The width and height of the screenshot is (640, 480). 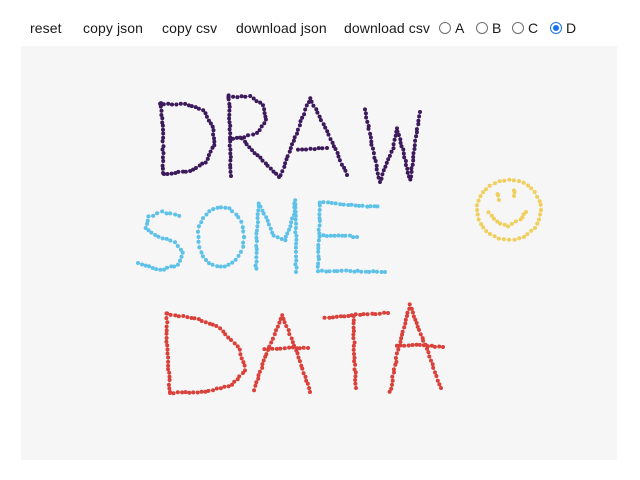 I want to click on class-radio-d: D, so click(x=563, y=28).